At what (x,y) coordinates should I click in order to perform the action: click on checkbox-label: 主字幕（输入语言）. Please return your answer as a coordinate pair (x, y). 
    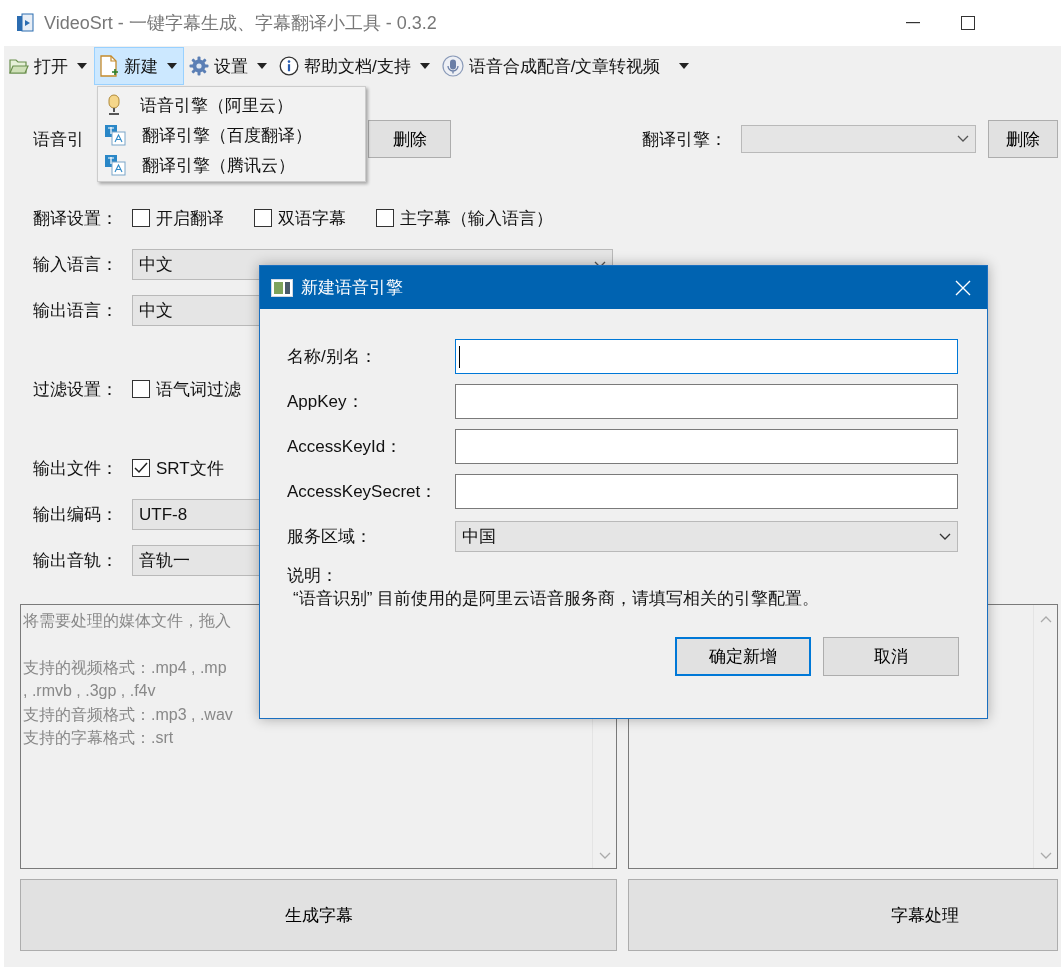
    Looking at the image, I should click on (476, 218).